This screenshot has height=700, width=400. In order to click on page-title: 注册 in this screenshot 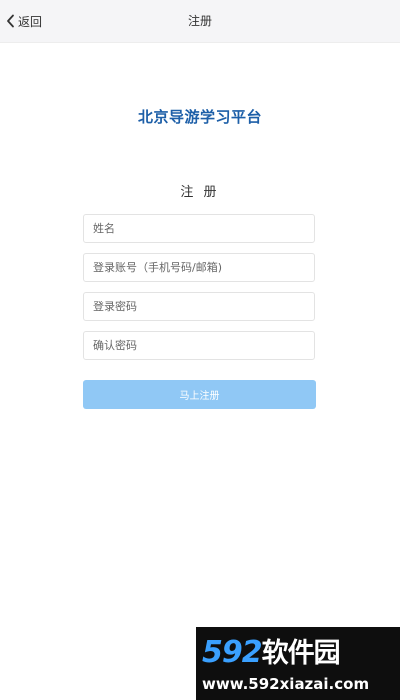, I will do `click(199, 21)`.